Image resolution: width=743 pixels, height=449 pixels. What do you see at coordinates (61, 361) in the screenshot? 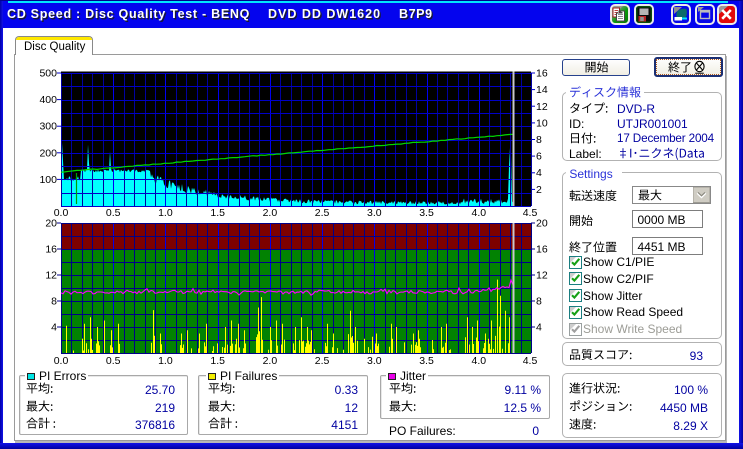
I see `svg-text: 0.0` at bounding box center [61, 361].